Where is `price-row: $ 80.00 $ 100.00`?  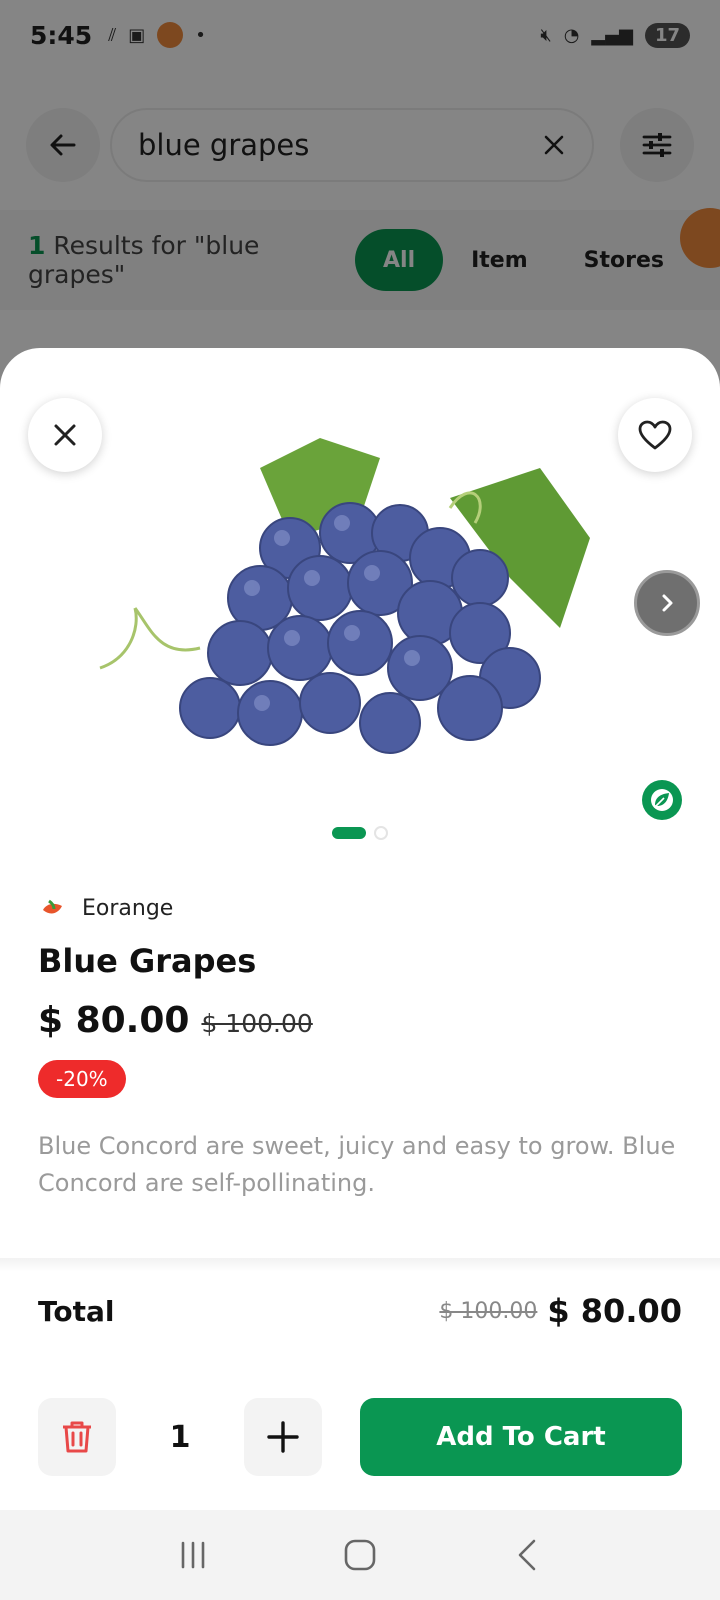
price-row: $ 80.00 $ 100.00 is located at coordinates (175, 1020).